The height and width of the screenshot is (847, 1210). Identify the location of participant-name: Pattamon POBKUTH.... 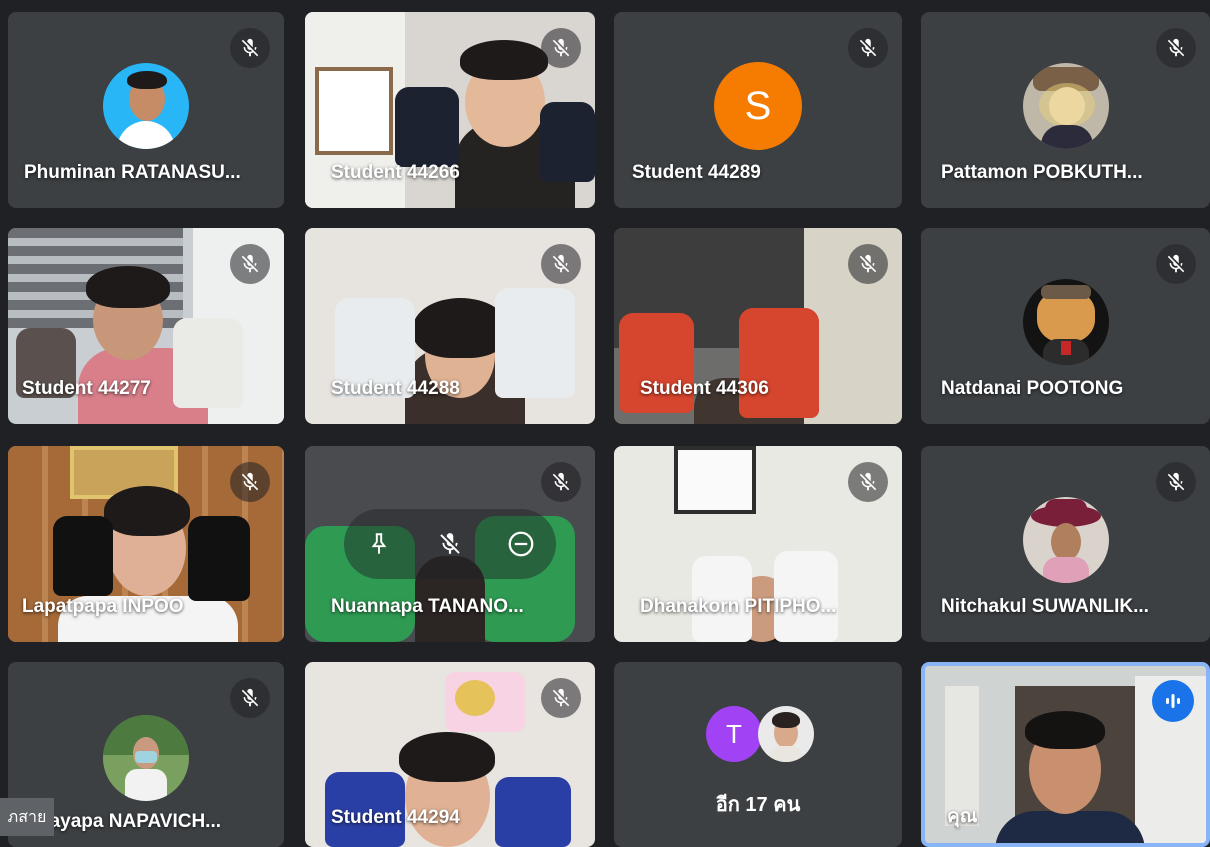
(1042, 172).